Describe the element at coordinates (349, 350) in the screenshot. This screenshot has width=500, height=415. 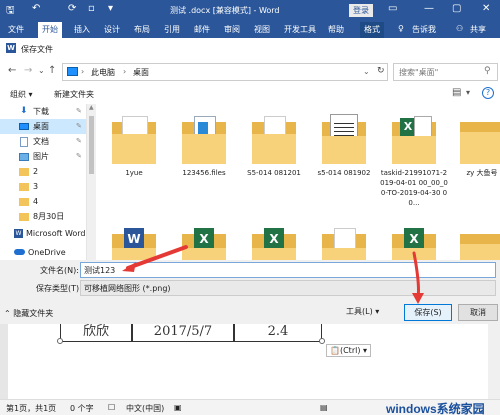
I see `paste-options-button: 📋(Ctrl) ▾` at that location.